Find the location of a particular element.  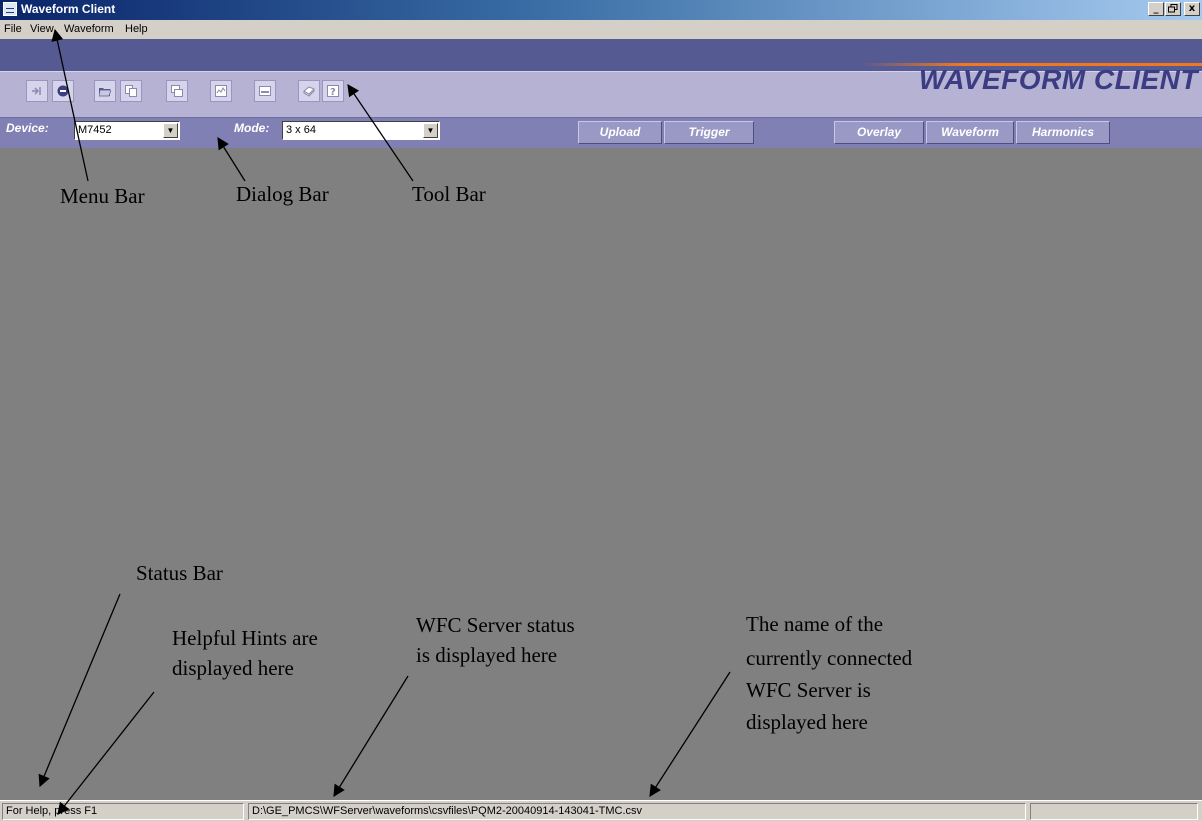

tool-bar-arrow is located at coordinates (380, 133).